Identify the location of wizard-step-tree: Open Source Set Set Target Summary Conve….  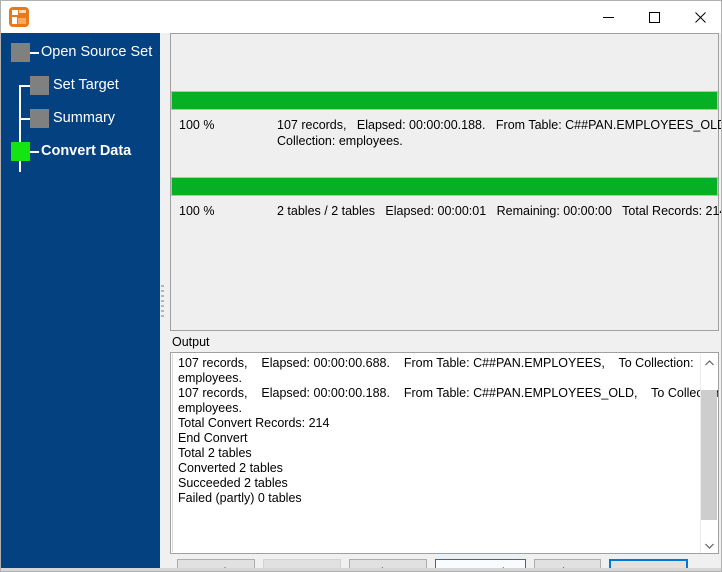
(80, 103).